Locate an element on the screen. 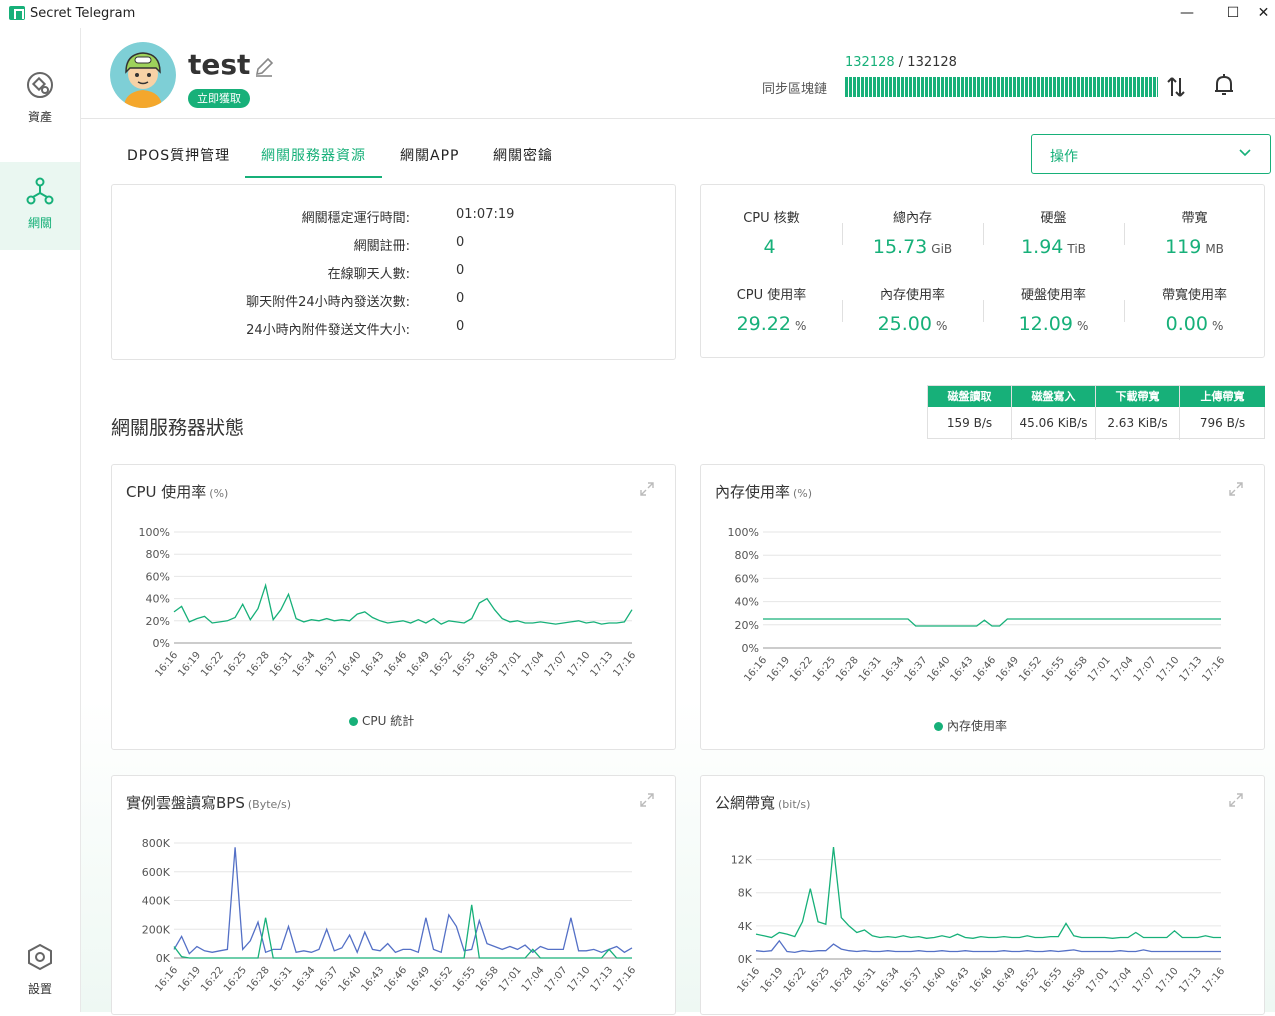 This screenshot has height=1016, width=1275. legend-label: CPU 統計 is located at coordinates (388, 721).